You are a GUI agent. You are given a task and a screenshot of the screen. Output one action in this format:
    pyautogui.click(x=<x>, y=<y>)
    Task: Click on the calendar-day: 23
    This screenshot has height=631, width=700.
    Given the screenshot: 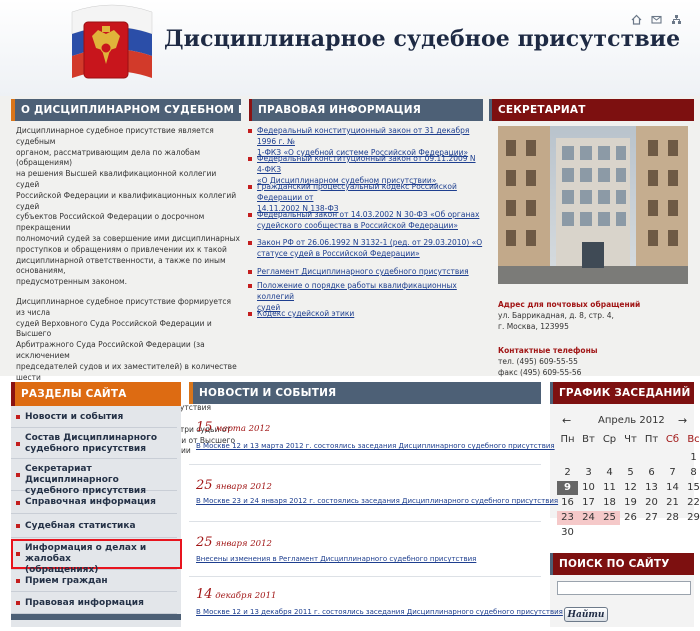 What is the action you would take?
    pyautogui.click(x=567, y=518)
    